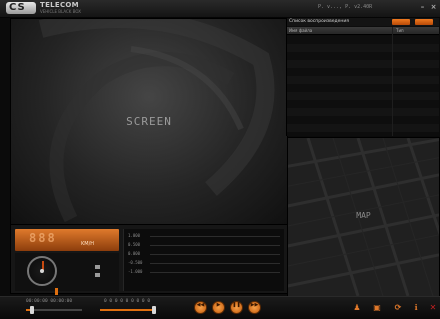  I want to click on gps-indicator-icon, so click(97, 267).